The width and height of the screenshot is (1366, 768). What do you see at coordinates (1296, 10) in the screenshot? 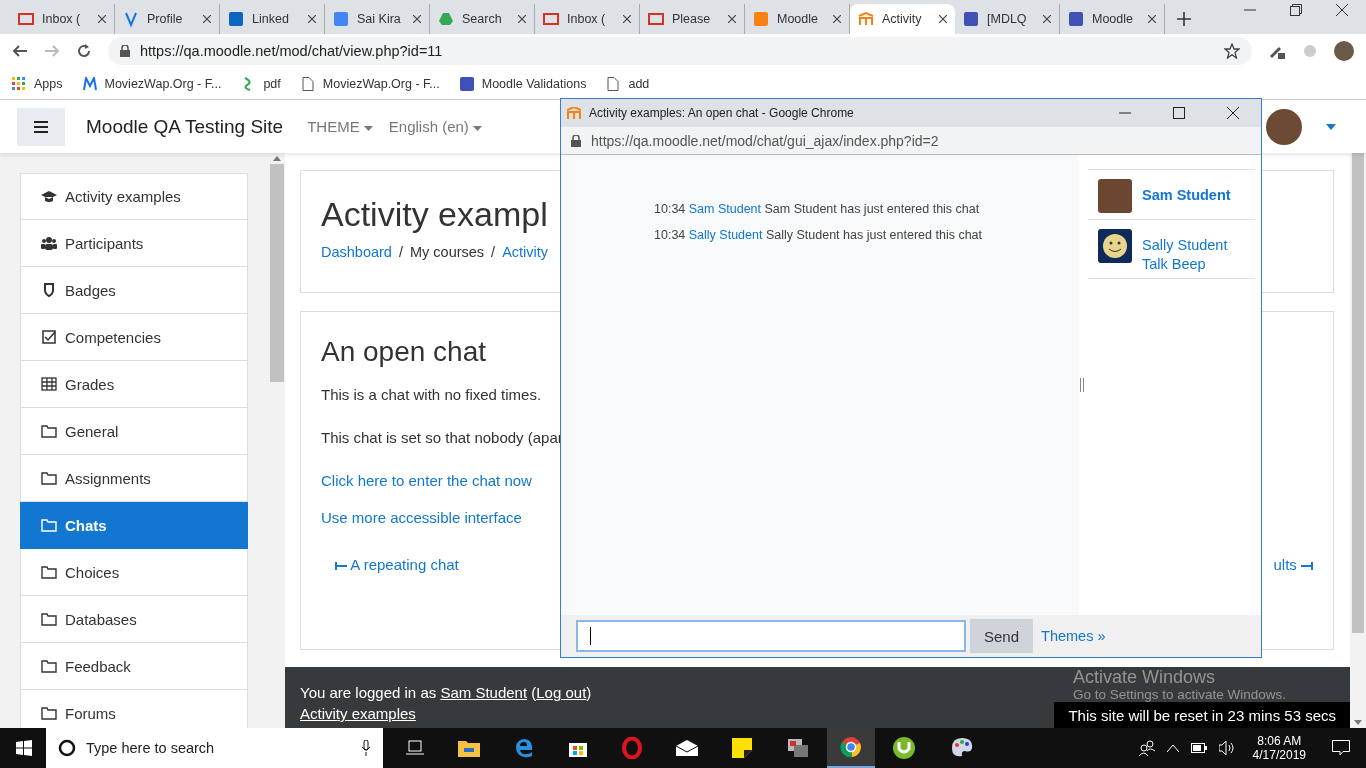
I see `restore-icon` at bounding box center [1296, 10].